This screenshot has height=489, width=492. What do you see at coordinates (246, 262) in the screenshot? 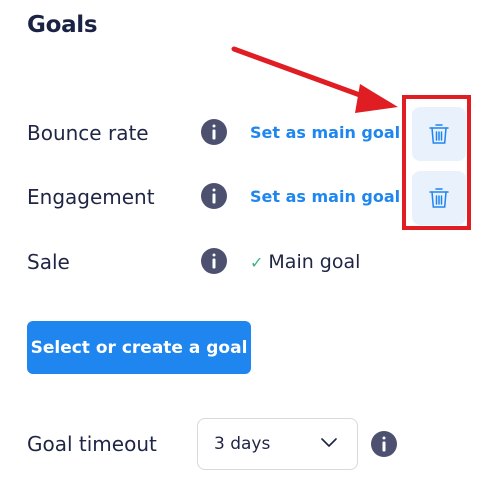
I see `goal-row-sale: Sale ✓ Main goal` at bounding box center [246, 262].